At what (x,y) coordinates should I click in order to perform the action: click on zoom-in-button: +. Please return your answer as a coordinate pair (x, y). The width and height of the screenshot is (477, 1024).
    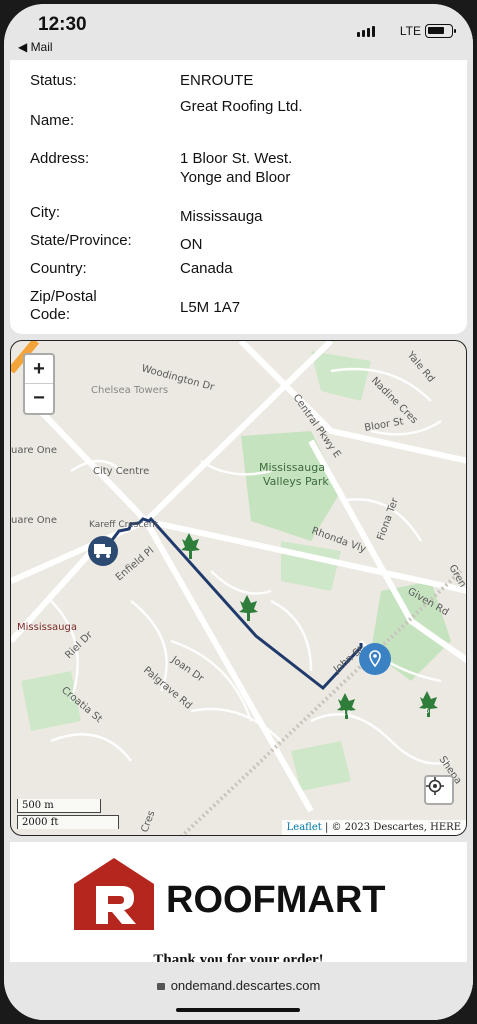
    Looking at the image, I should click on (39, 369).